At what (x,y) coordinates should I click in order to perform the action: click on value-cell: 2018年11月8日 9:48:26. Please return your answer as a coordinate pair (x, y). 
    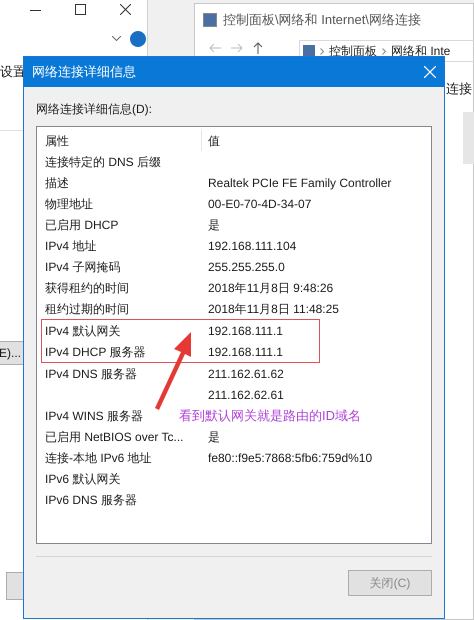
    Looking at the image, I should click on (271, 287).